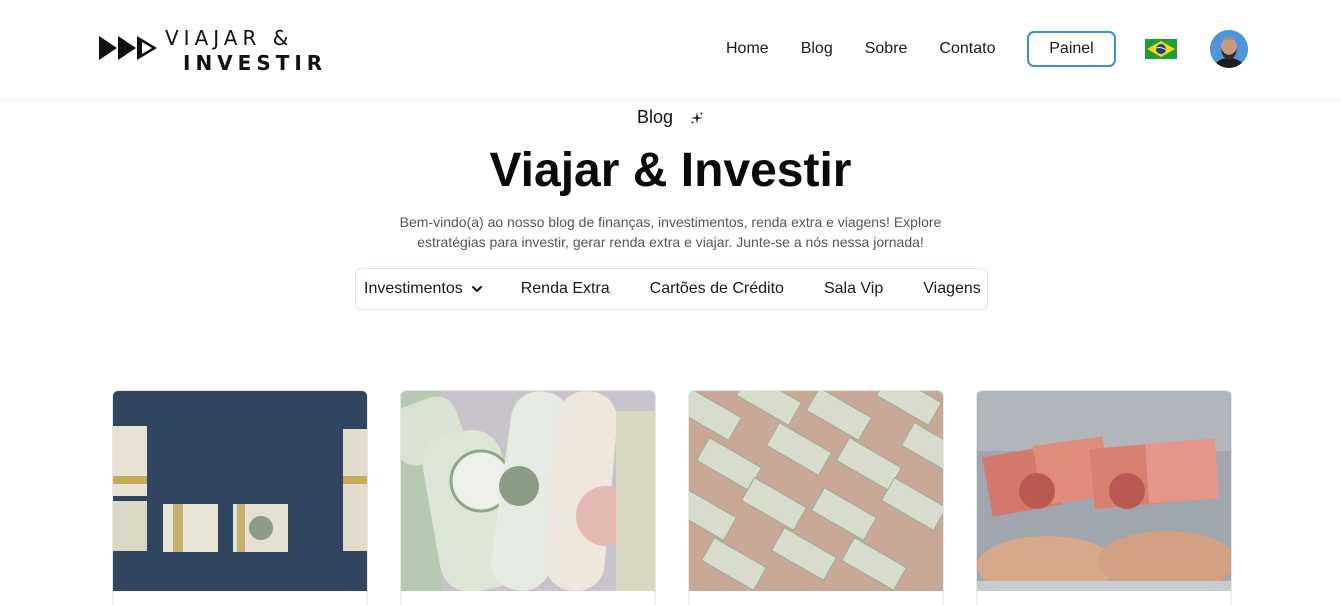 The height and width of the screenshot is (605, 1341). What do you see at coordinates (128, 48) in the screenshot?
I see `logo-arrows-icon` at bounding box center [128, 48].